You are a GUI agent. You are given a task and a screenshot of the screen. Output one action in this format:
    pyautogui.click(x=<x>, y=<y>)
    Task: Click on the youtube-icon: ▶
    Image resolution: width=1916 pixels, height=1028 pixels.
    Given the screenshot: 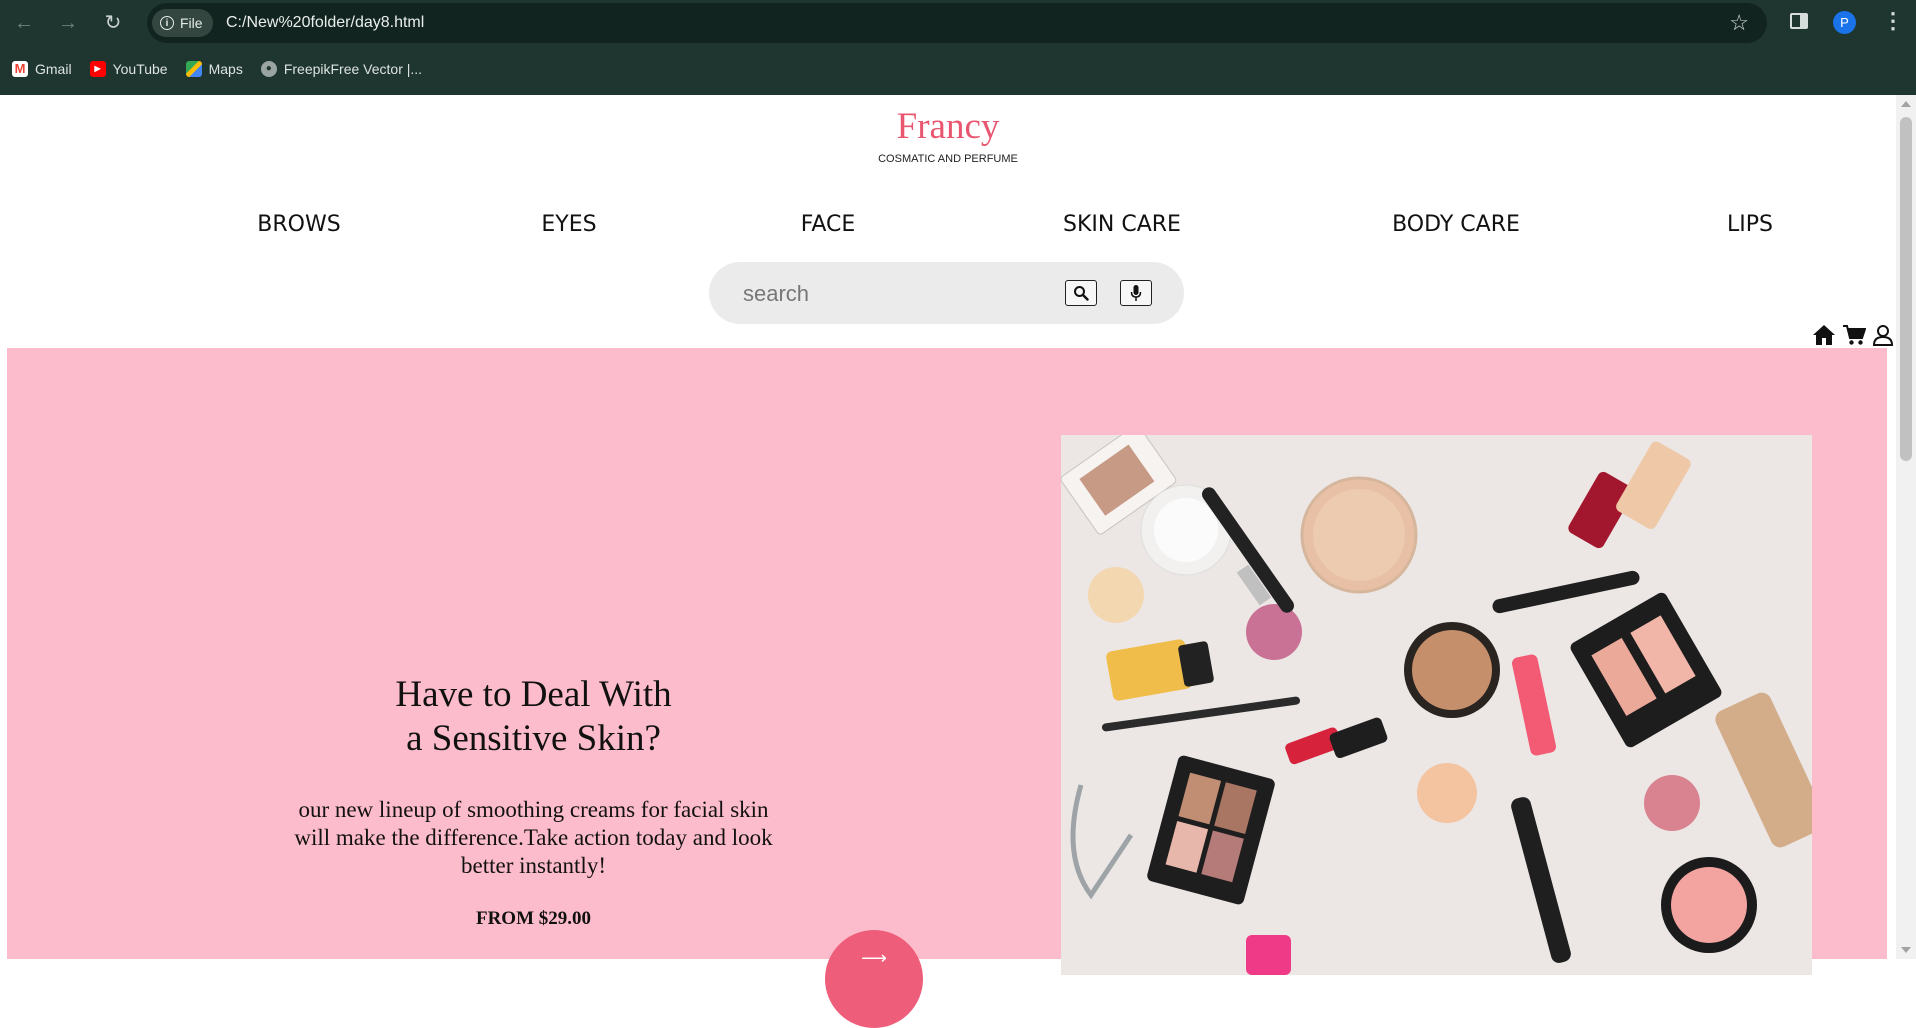 What is the action you would take?
    pyautogui.click(x=97, y=69)
    